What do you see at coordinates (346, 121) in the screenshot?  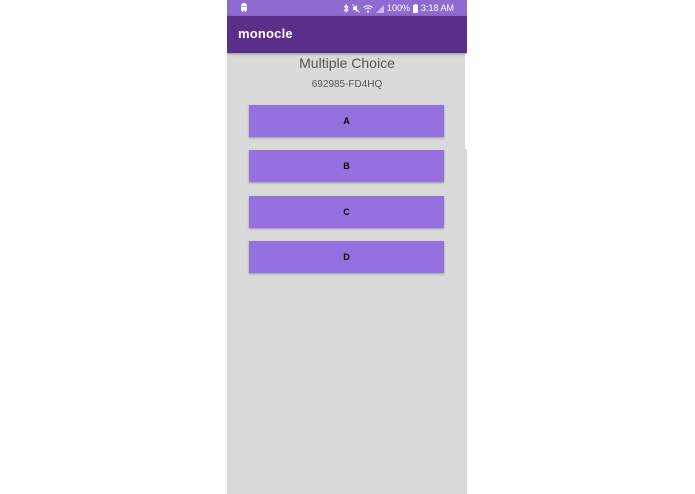 I see `choice-a-button: A` at bounding box center [346, 121].